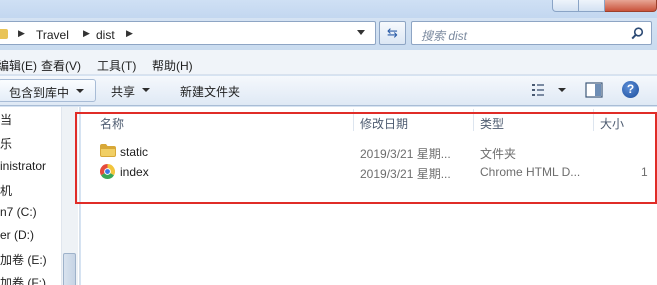 This screenshot has height=285, width=657. Describe the element at coordinates (18, 212) in the screenshot. I see `nav-item: n7 (C:)` at that location.